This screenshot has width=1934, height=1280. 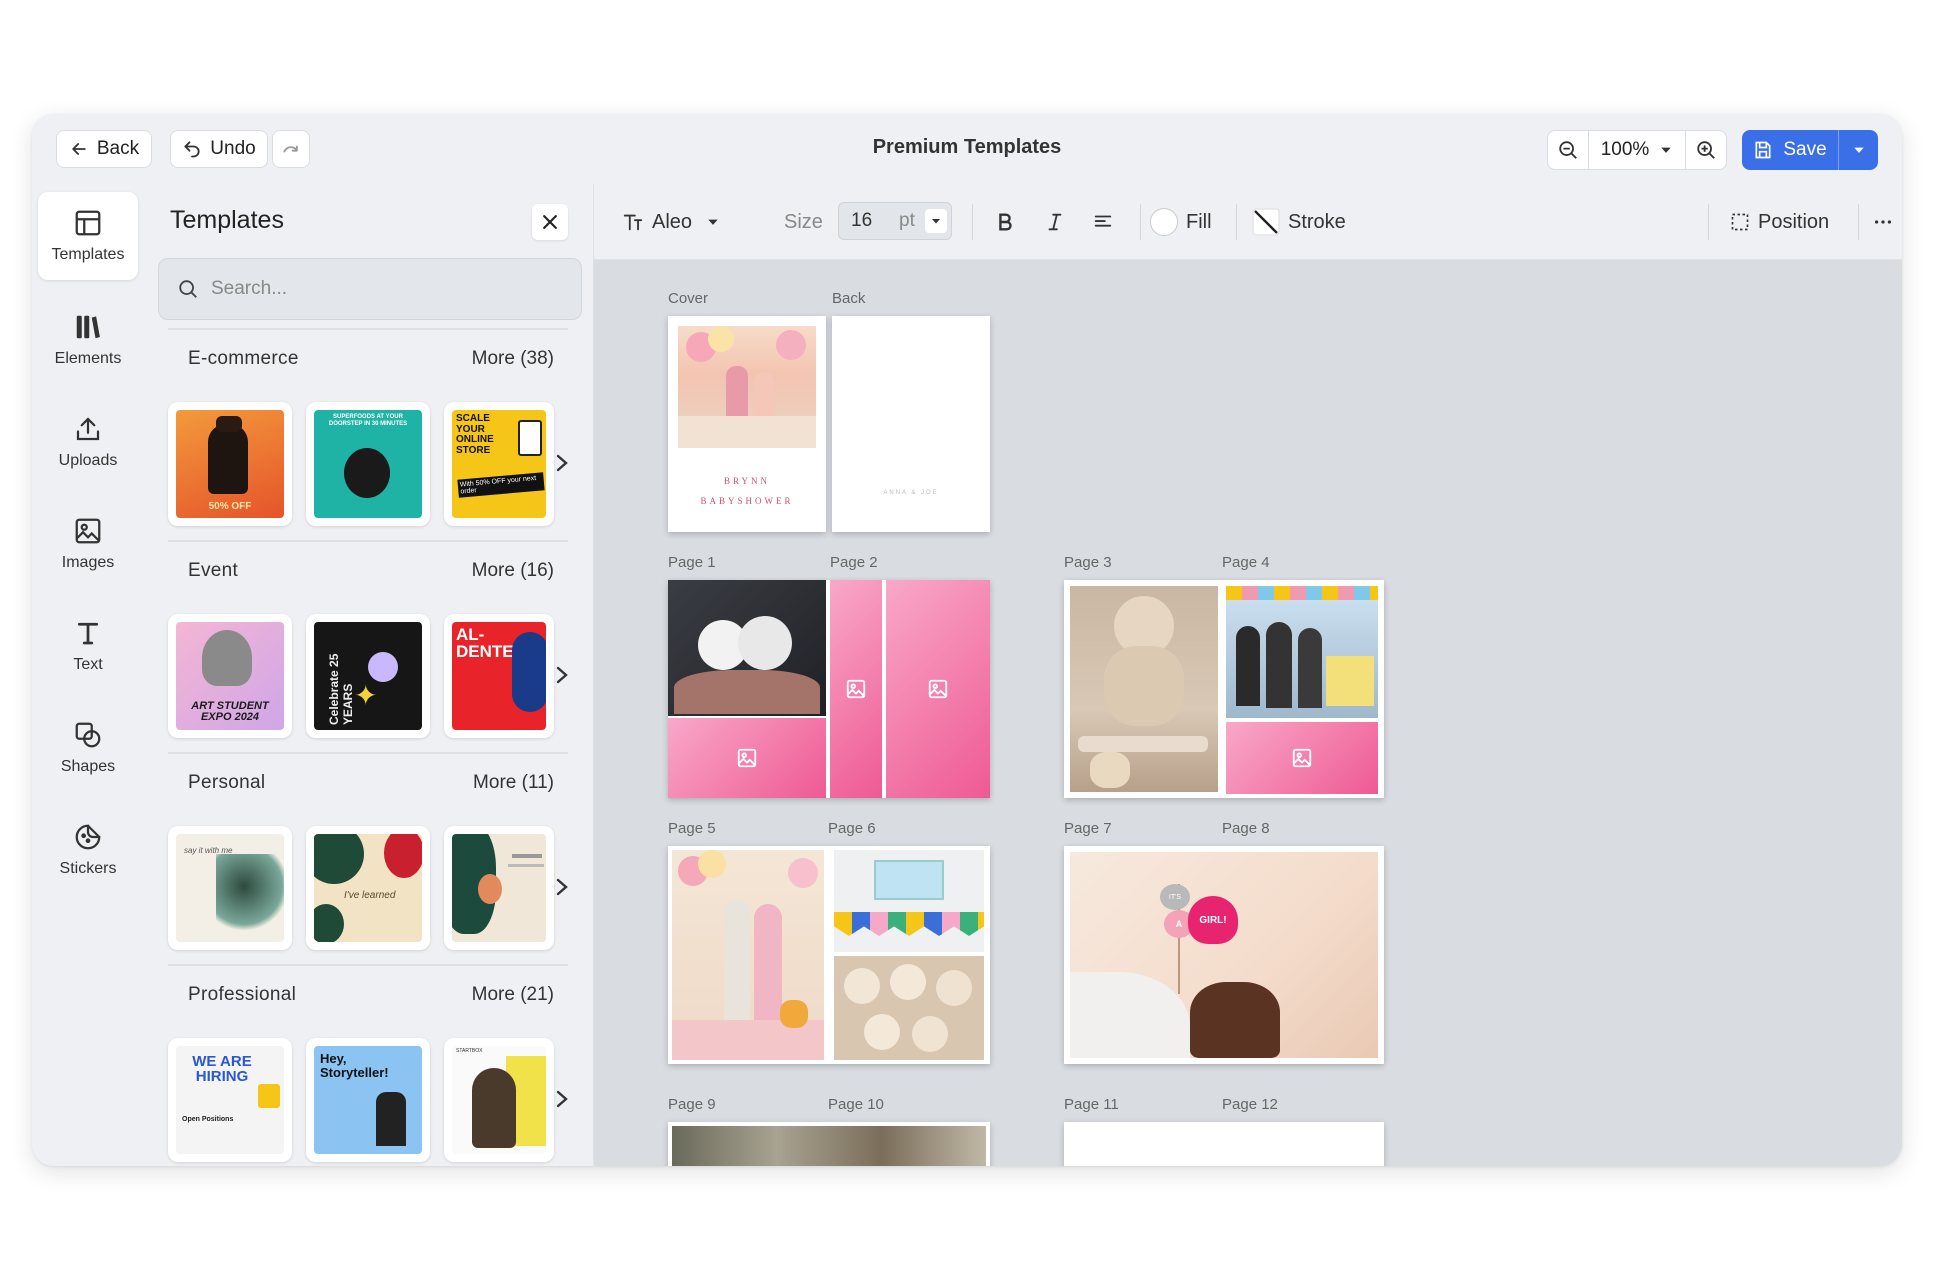 I want to click on template-thumbnail: I've learned, so click(x=368, y=888).